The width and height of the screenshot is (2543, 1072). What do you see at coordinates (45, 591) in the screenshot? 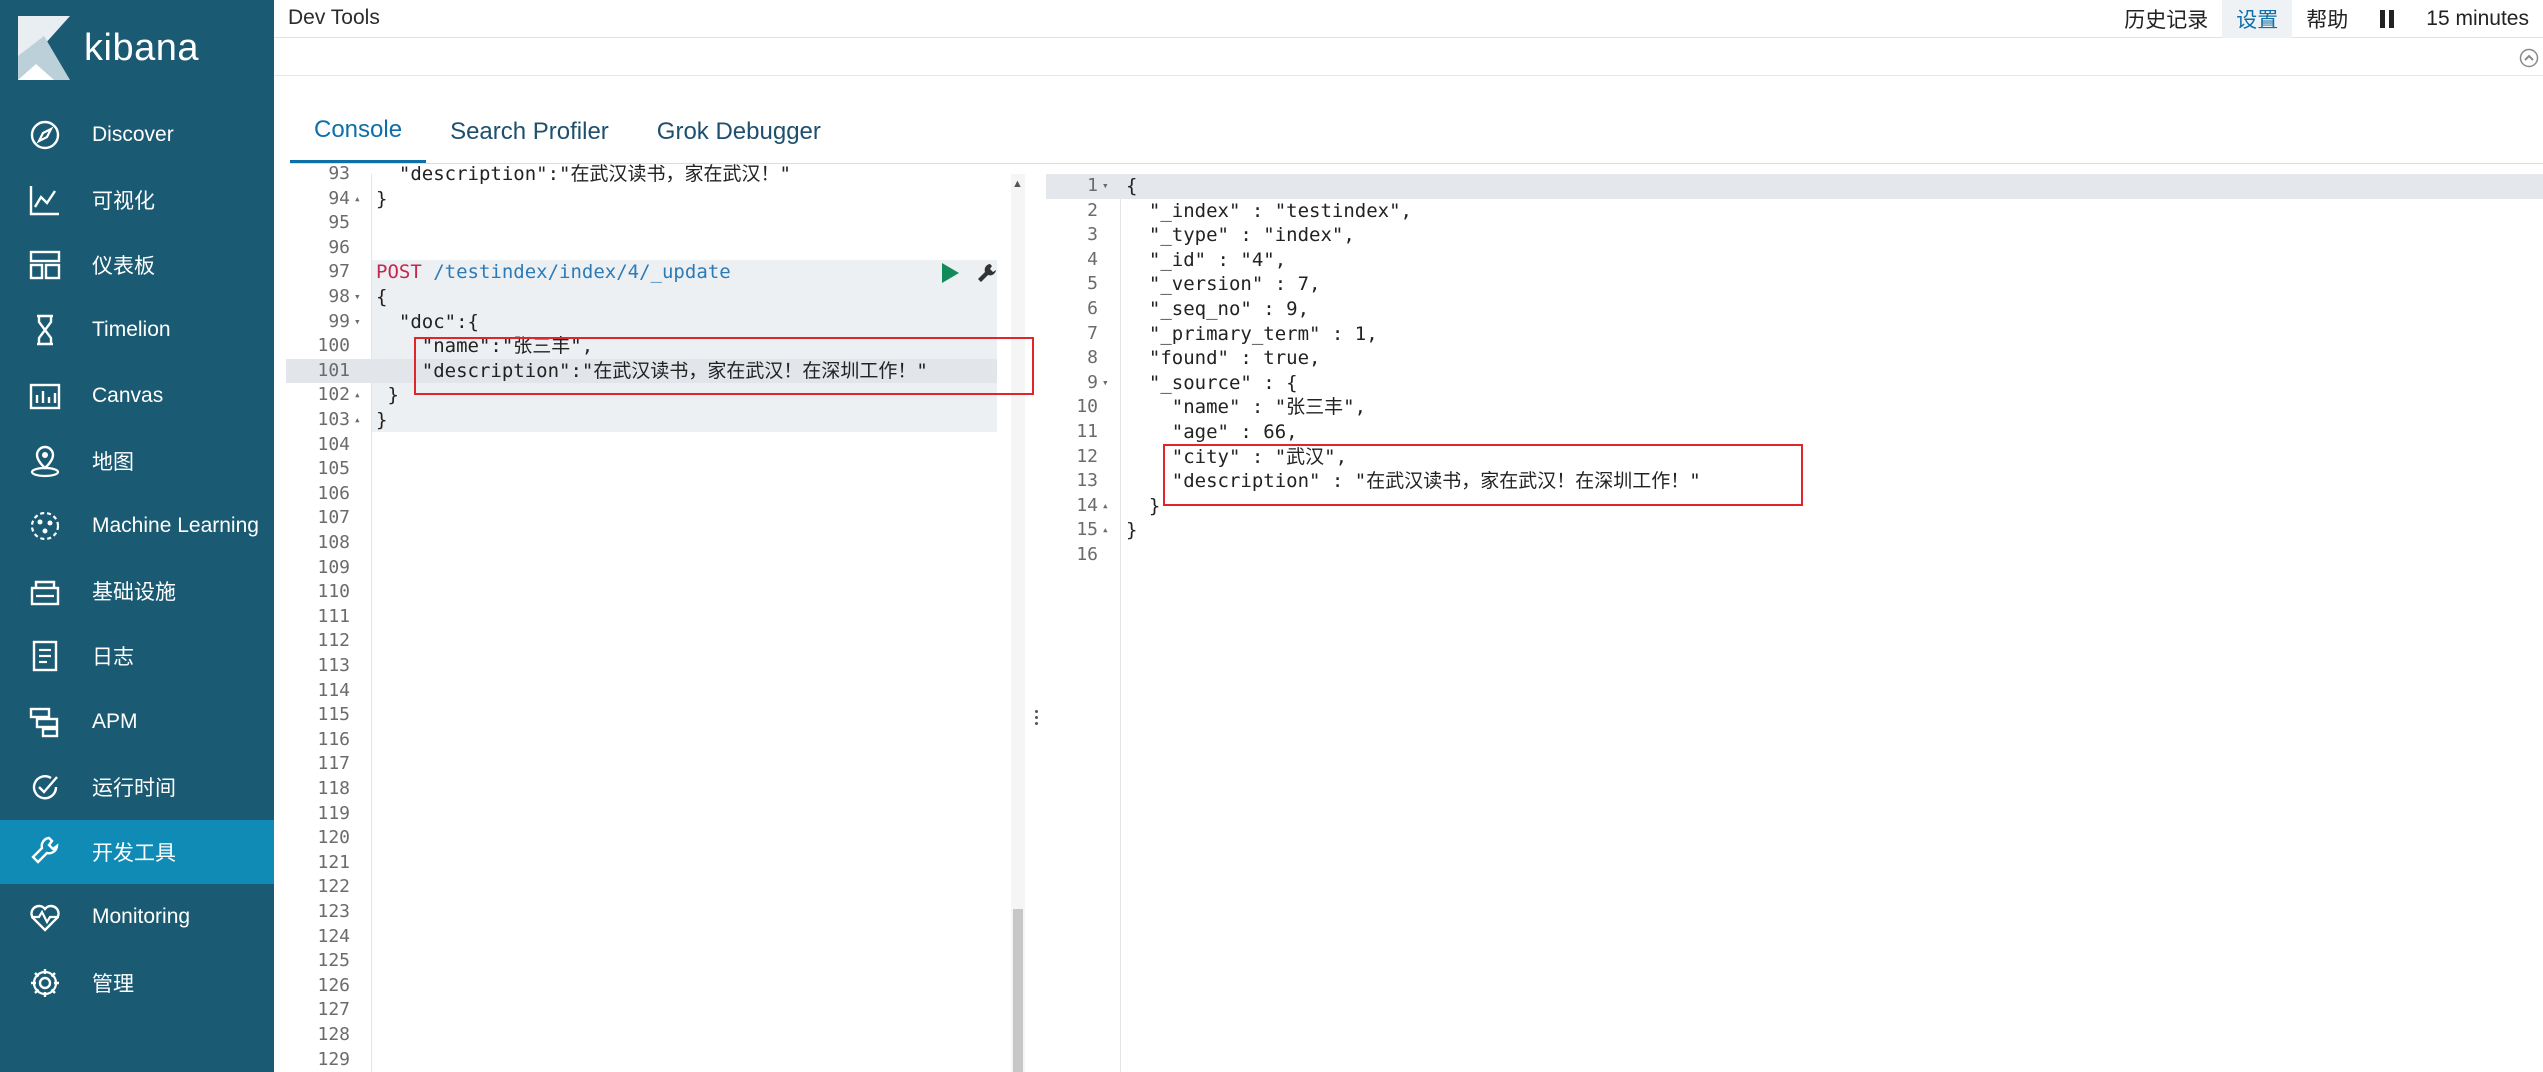
I see `infrastructure-icon` at bounding box center [45, 591].